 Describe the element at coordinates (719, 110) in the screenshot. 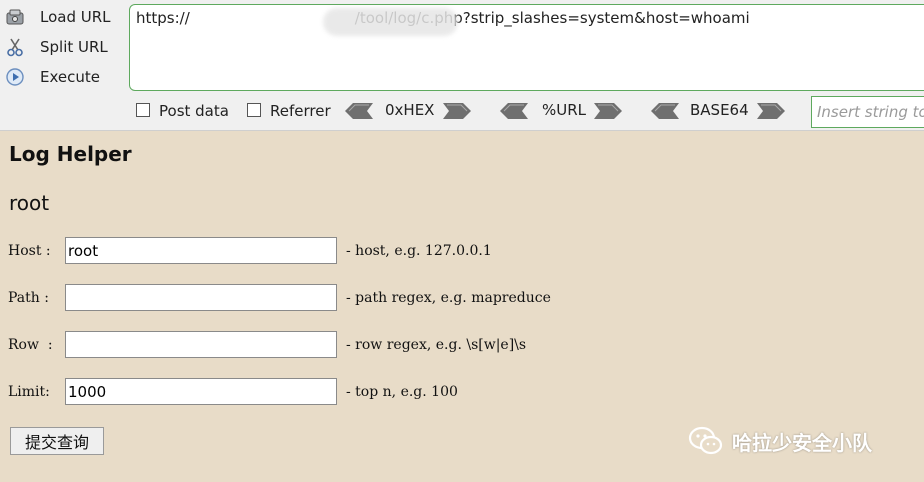

I see `base64-label: BASE64` at that location.